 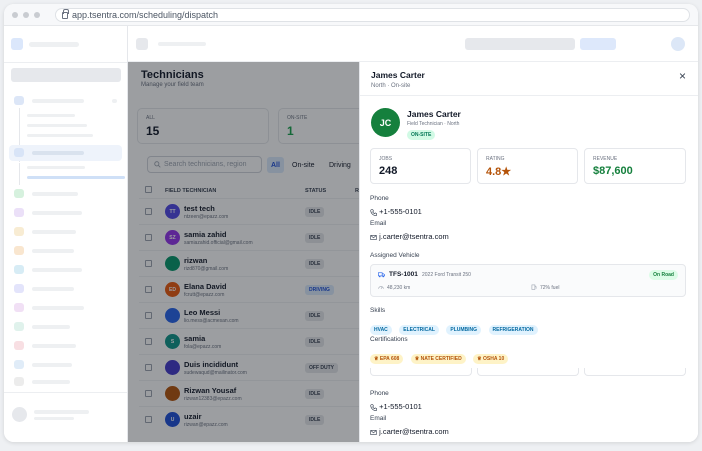 What do you see at coordinates (520, 44) in the screenshot?
I see `topbar-search-placeholder` at bounding box center [520, 44].